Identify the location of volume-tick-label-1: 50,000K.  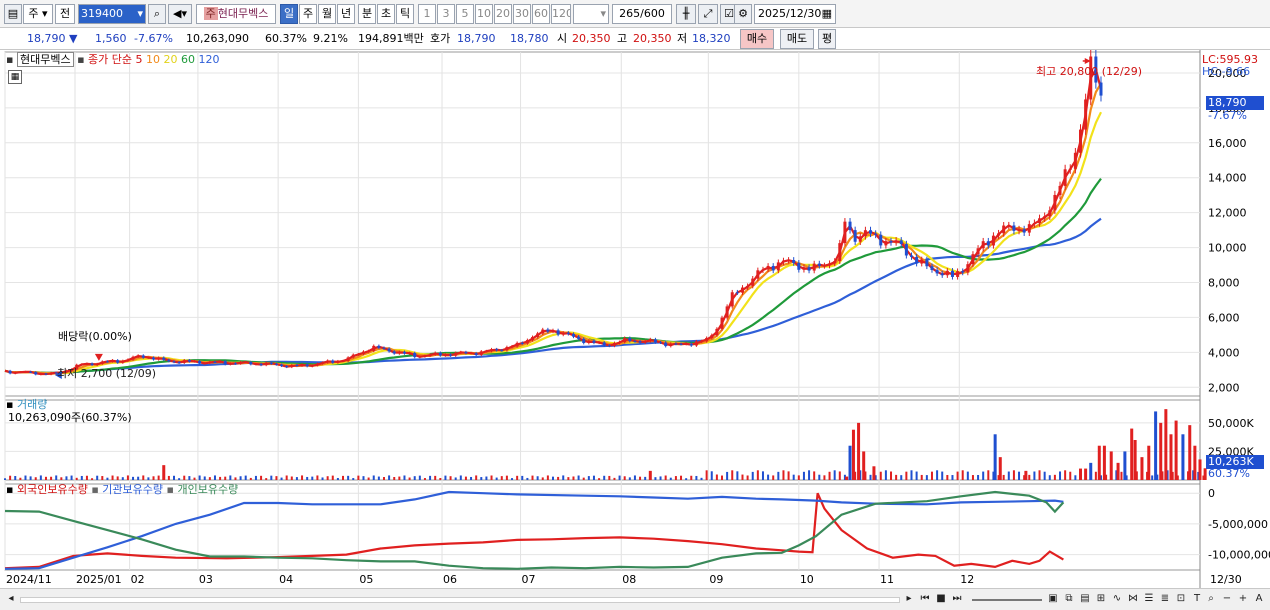
(1231, 423).